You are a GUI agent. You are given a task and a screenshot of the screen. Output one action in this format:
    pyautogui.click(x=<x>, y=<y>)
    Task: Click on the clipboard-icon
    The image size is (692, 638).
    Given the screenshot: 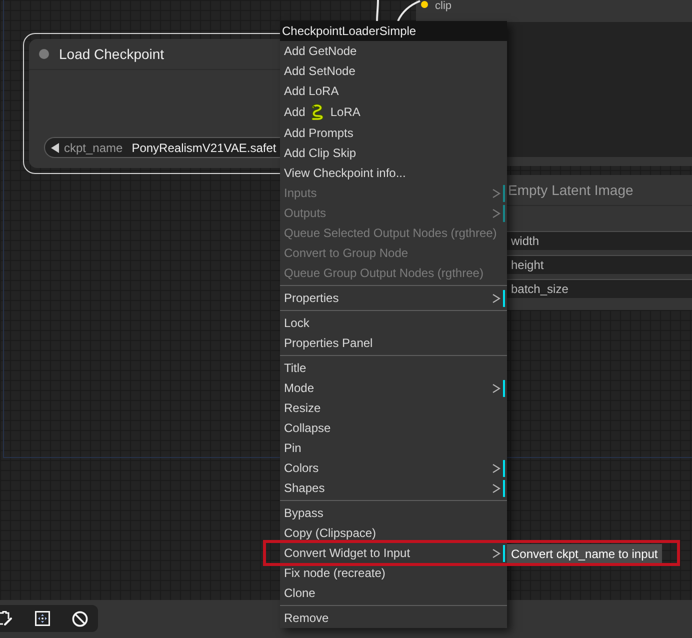 What is the action you would take?
    pyautogui.click(x=6, y=618)
    